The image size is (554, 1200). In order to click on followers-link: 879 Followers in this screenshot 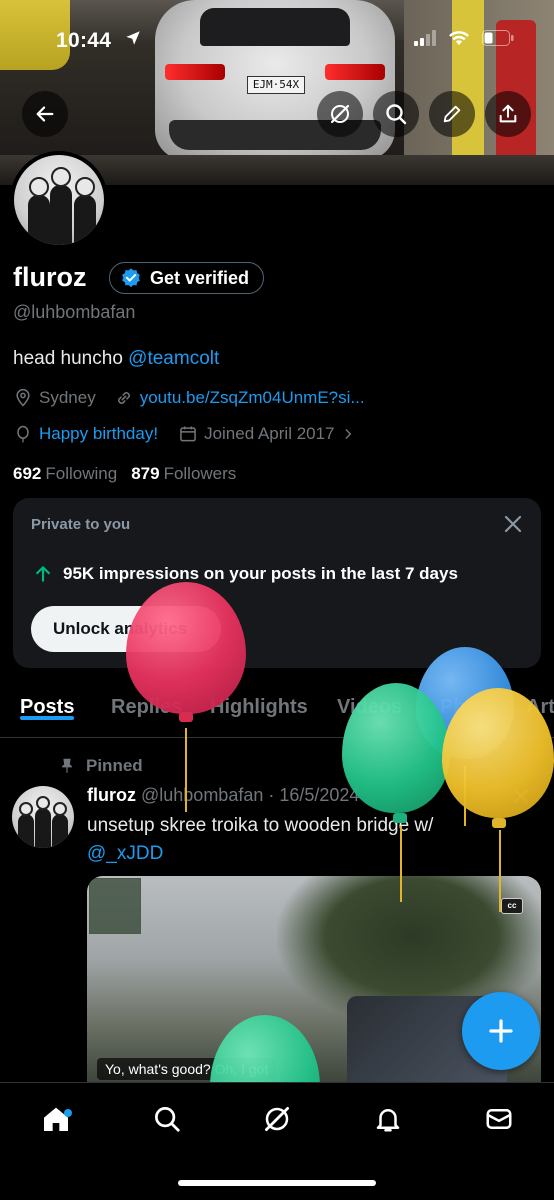, I will do `click(183, 474)`.